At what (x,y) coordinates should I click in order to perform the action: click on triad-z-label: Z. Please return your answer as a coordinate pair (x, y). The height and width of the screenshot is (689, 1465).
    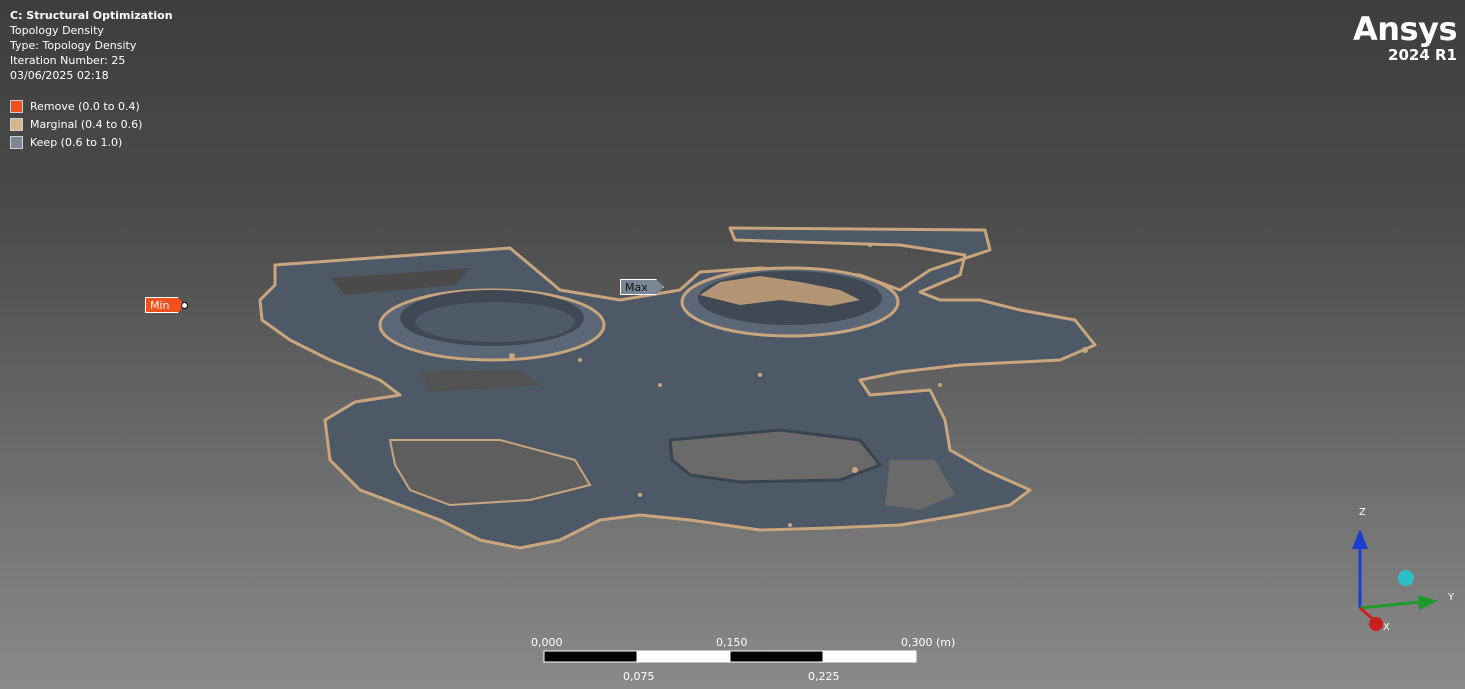
    Looking at the image, I should click on (1362, 512).